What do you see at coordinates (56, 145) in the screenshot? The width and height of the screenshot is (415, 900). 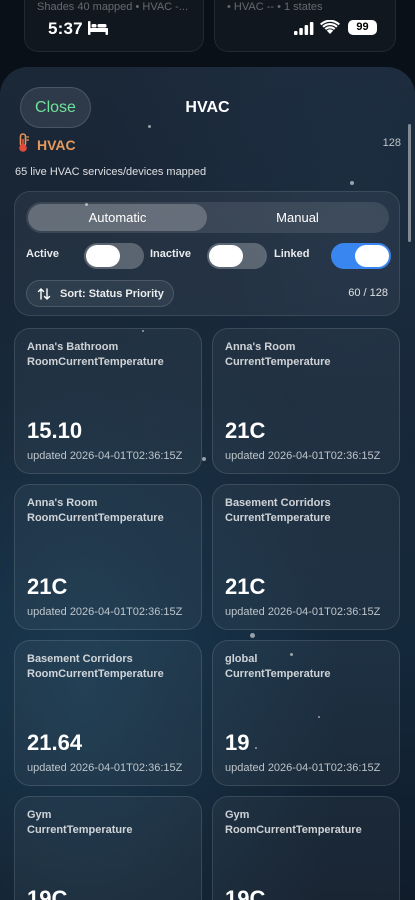 I see `section-label: HVAC` at bounding box center [56, 145].